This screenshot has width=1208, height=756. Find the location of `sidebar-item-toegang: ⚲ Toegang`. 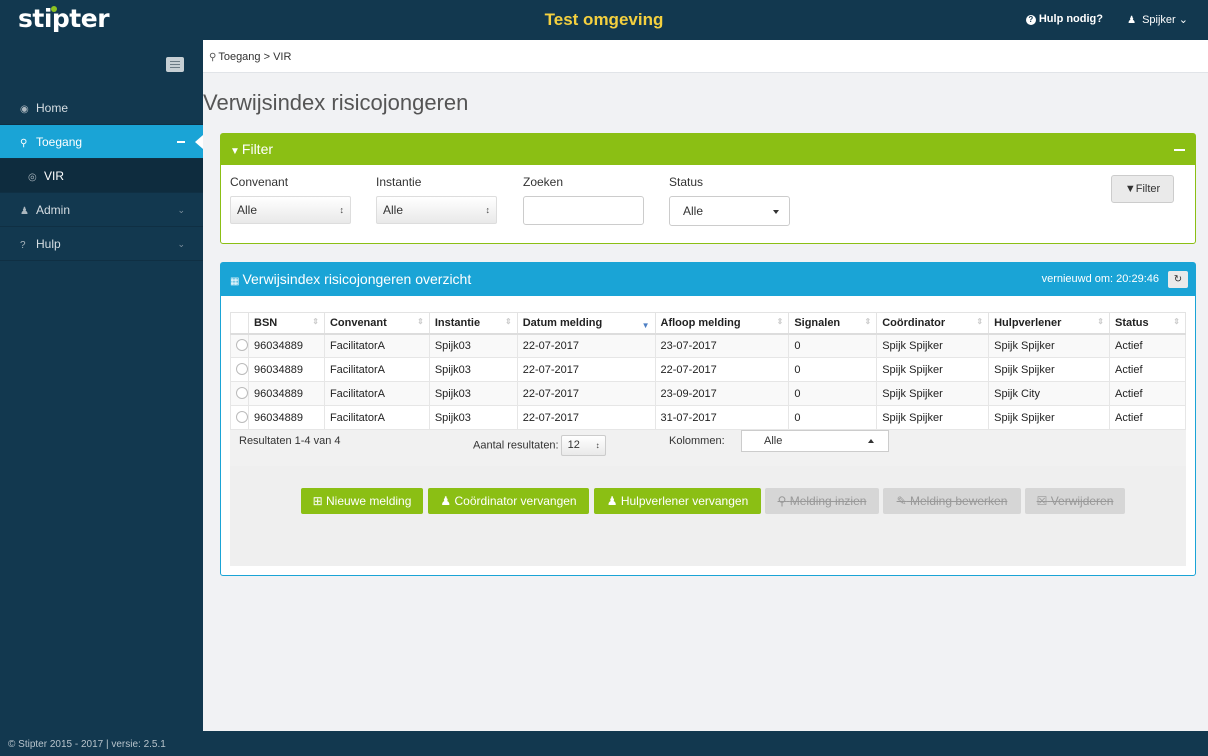

sidebar-item-toegang: ⚲ Toegang is located at coordinates (101, 142).